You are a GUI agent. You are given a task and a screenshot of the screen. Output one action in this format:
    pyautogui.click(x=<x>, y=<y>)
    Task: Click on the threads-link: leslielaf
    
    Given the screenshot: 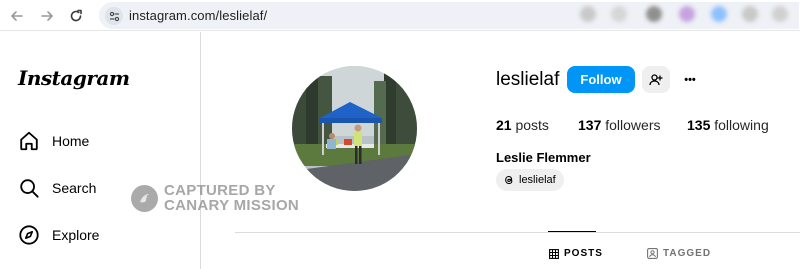 What is the action you would take?
    pyautogui.click(x=530, y=180)
    